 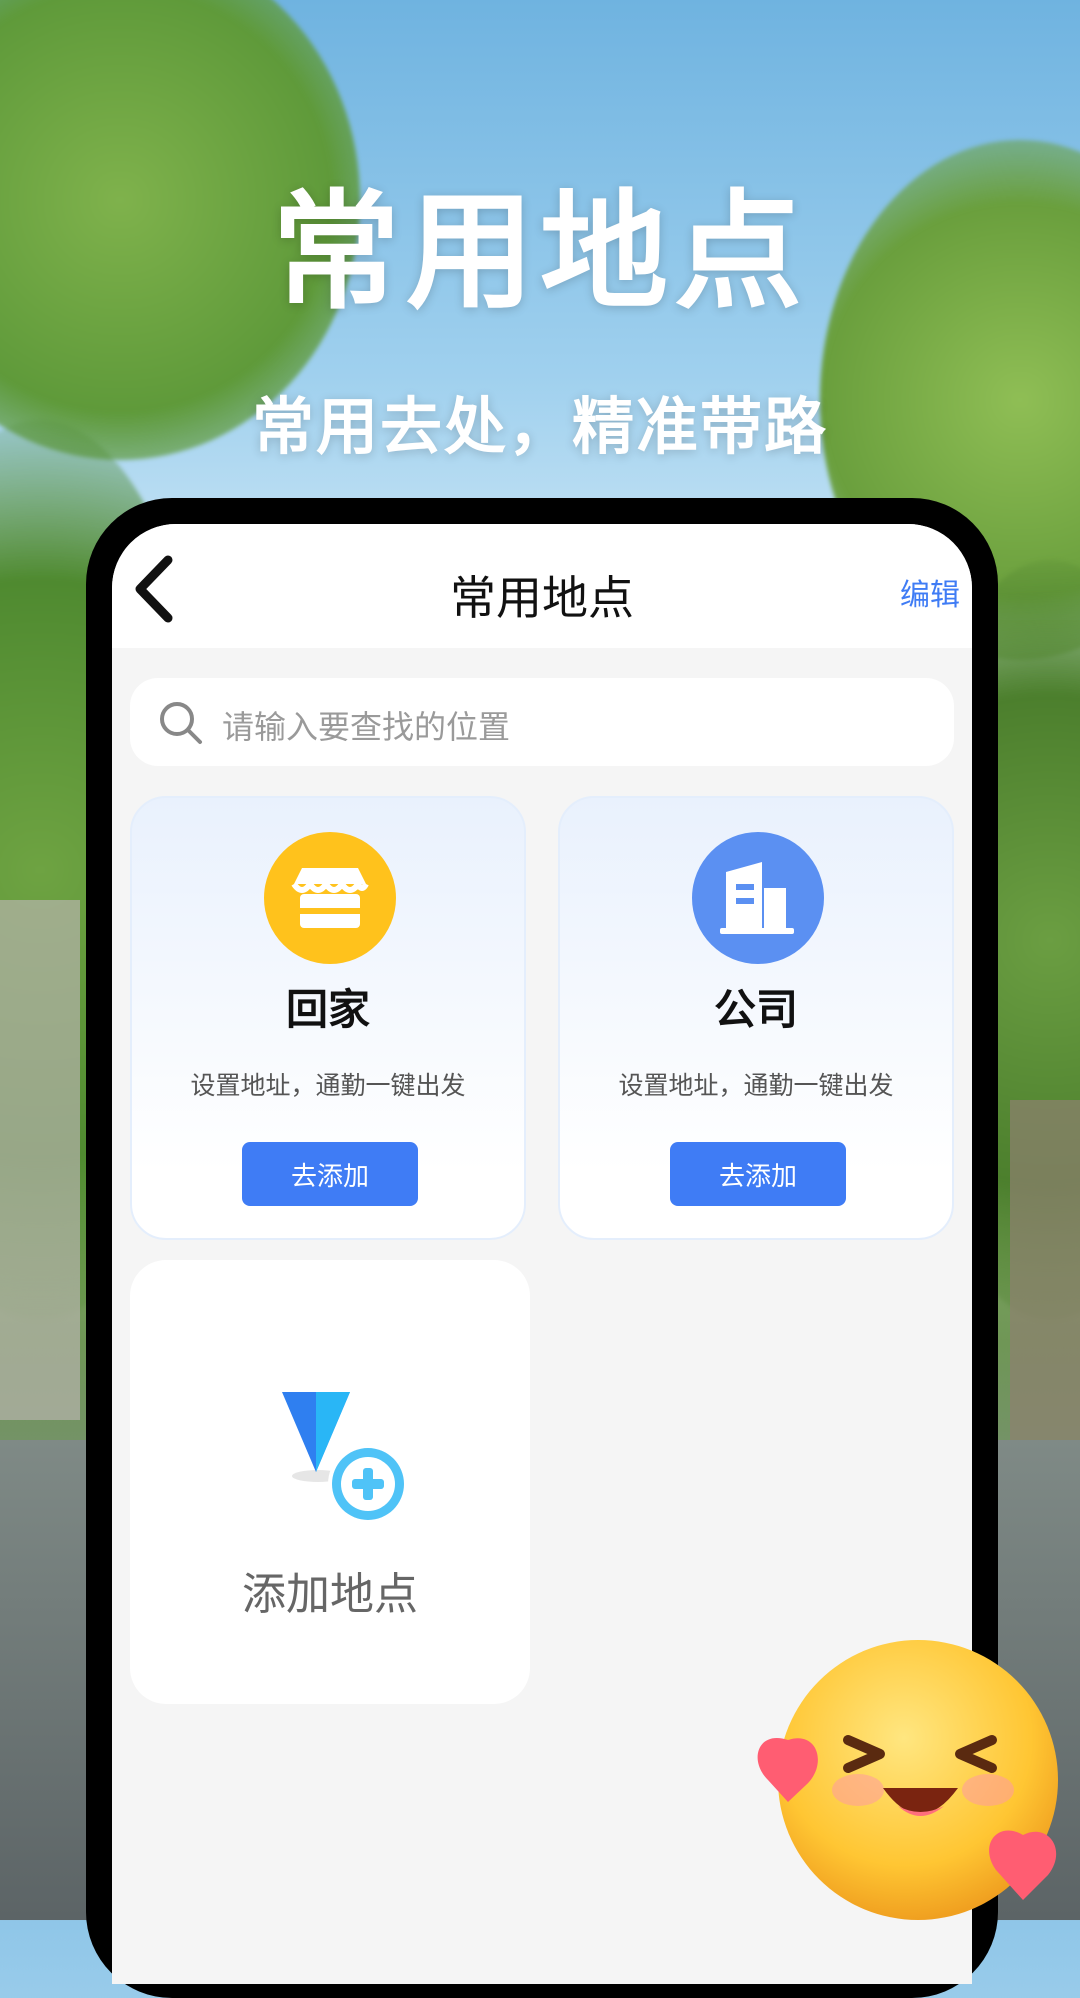 What do you see at coordinates (327, 1009) in the screenshot?
I see `place-name: 回家` at bounding box center [327, 1009].